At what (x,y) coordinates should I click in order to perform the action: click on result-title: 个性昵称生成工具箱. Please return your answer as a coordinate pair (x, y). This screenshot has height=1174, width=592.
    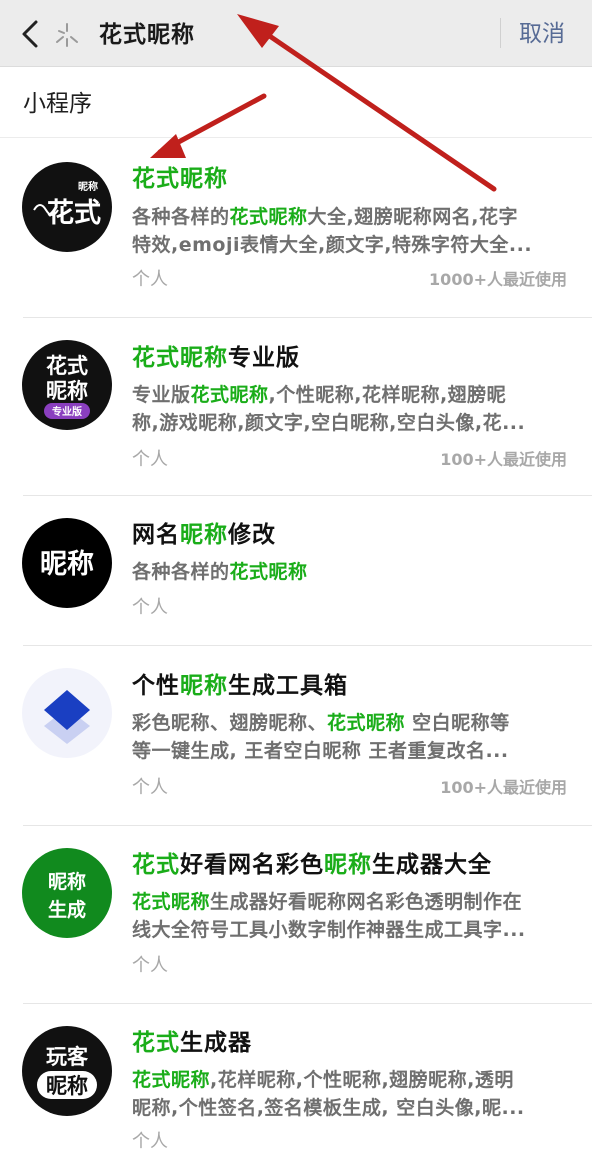
    Looking at the image, I should click on (240, 686).